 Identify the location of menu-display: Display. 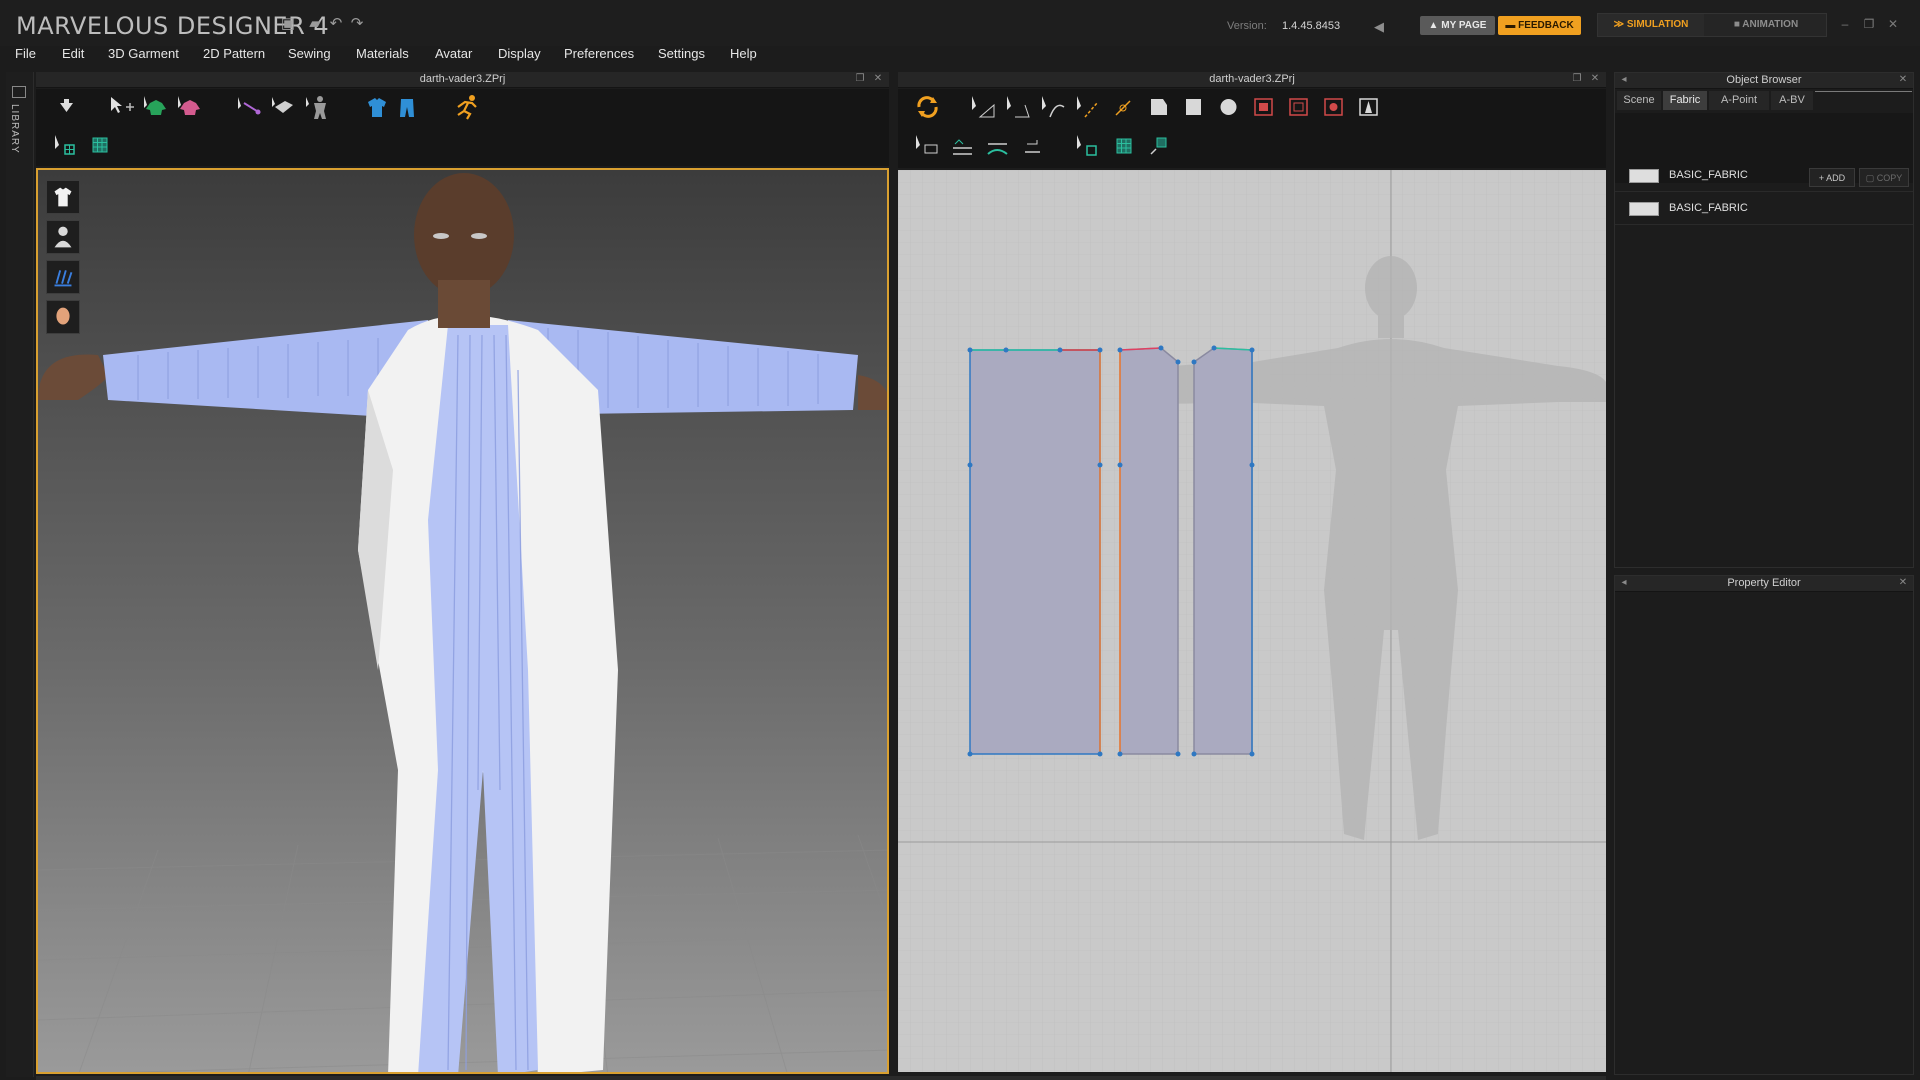
(519, 54).